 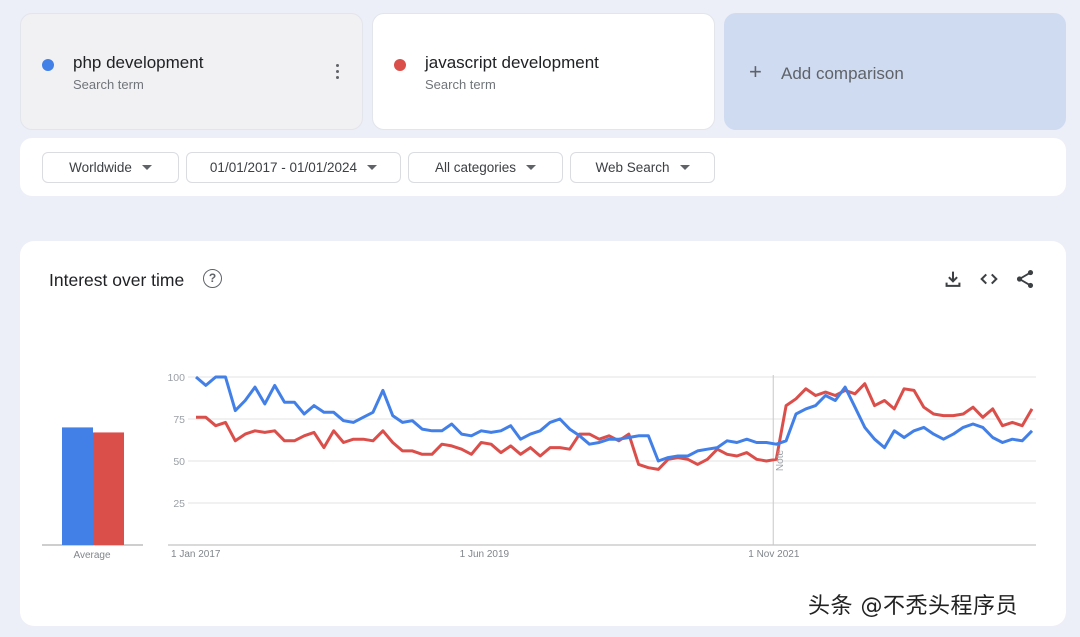 What do you see at coordinates (337, 73) in the screenshot?
I see `more-options-icon` at bounding box center [337, 73].